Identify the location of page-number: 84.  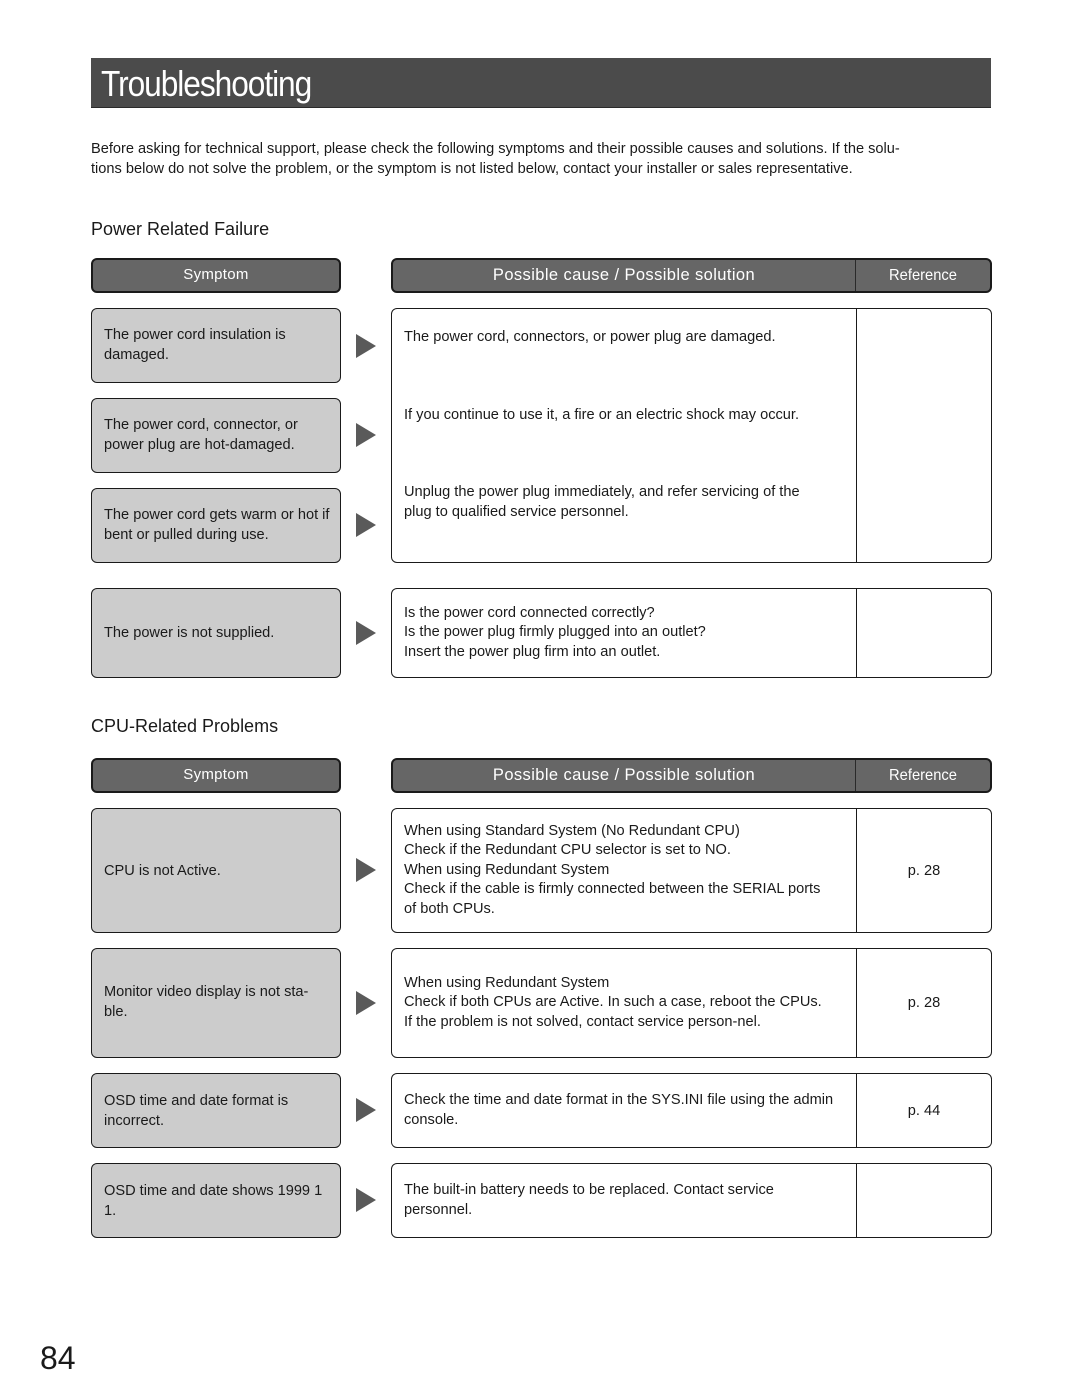
(58, 1358).